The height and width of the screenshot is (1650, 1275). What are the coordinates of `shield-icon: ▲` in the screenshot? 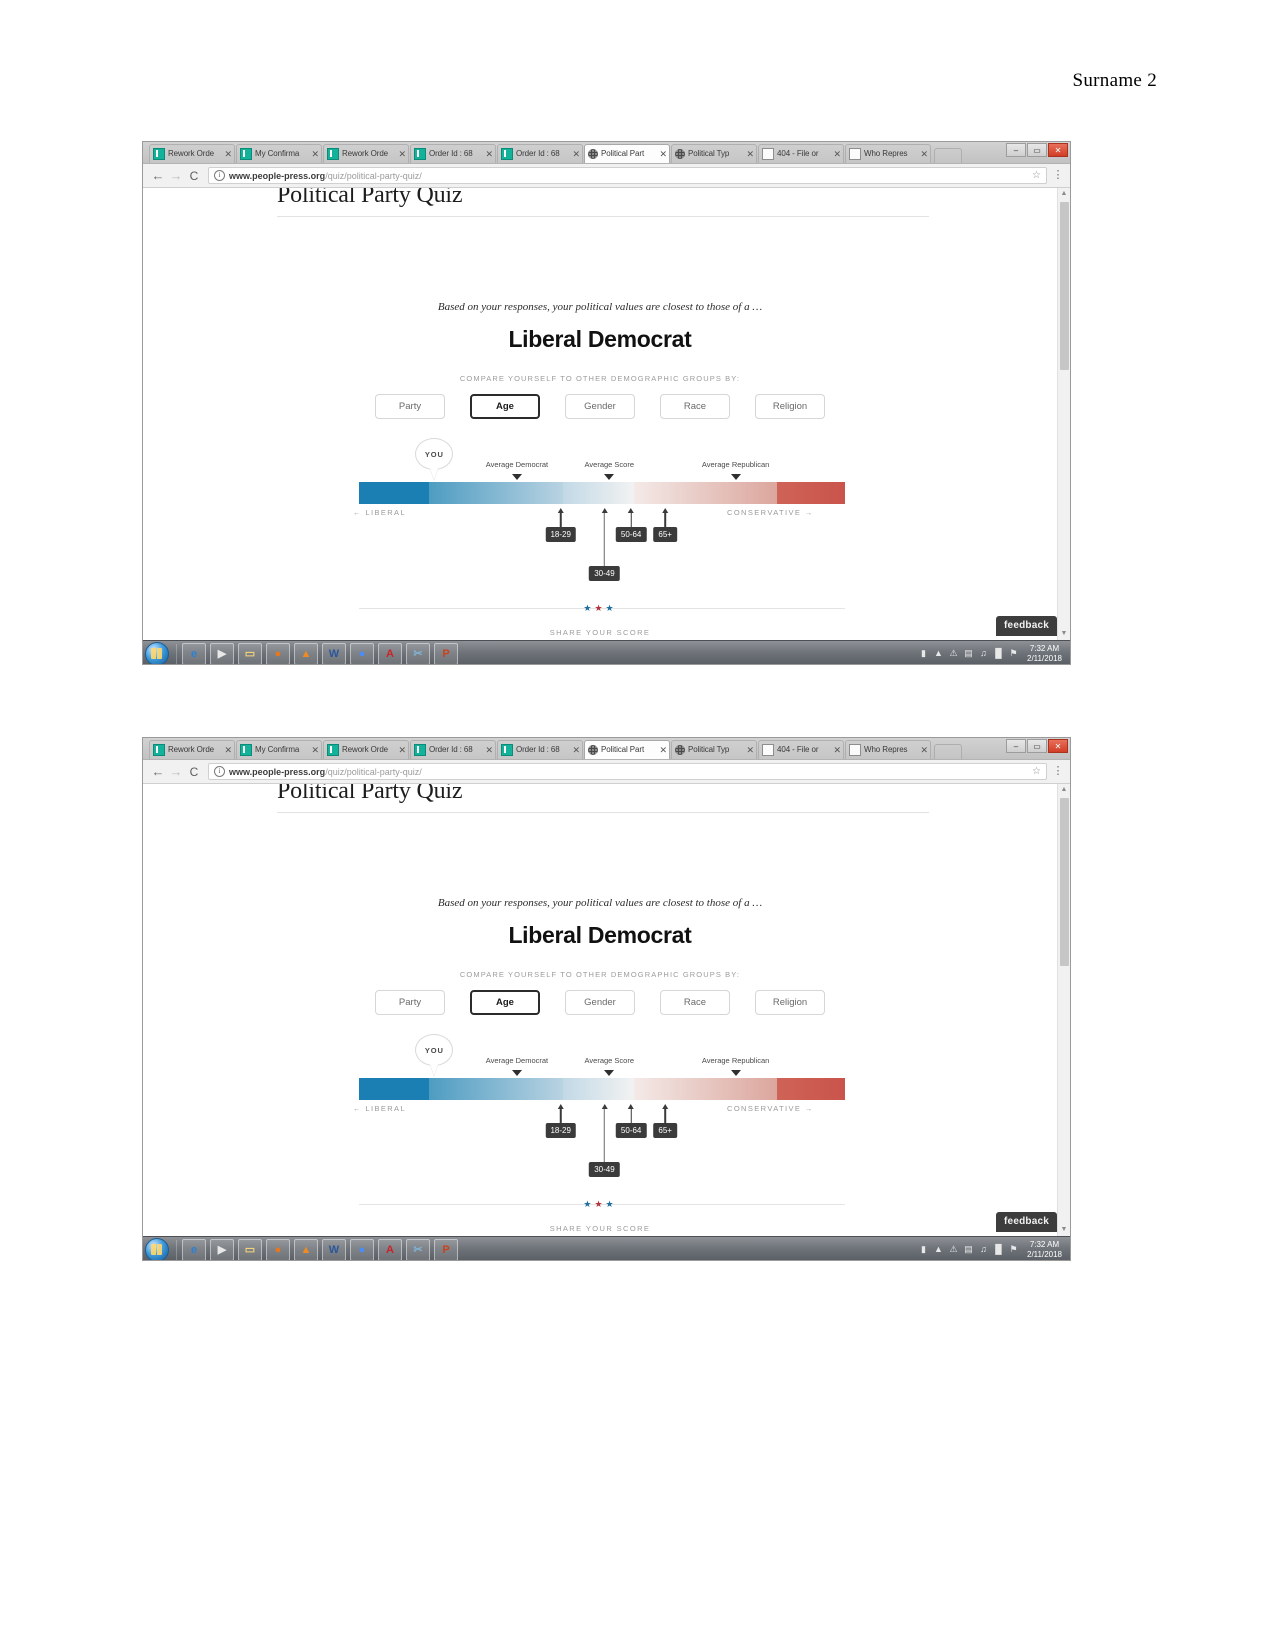 It's located at (938, 1249).